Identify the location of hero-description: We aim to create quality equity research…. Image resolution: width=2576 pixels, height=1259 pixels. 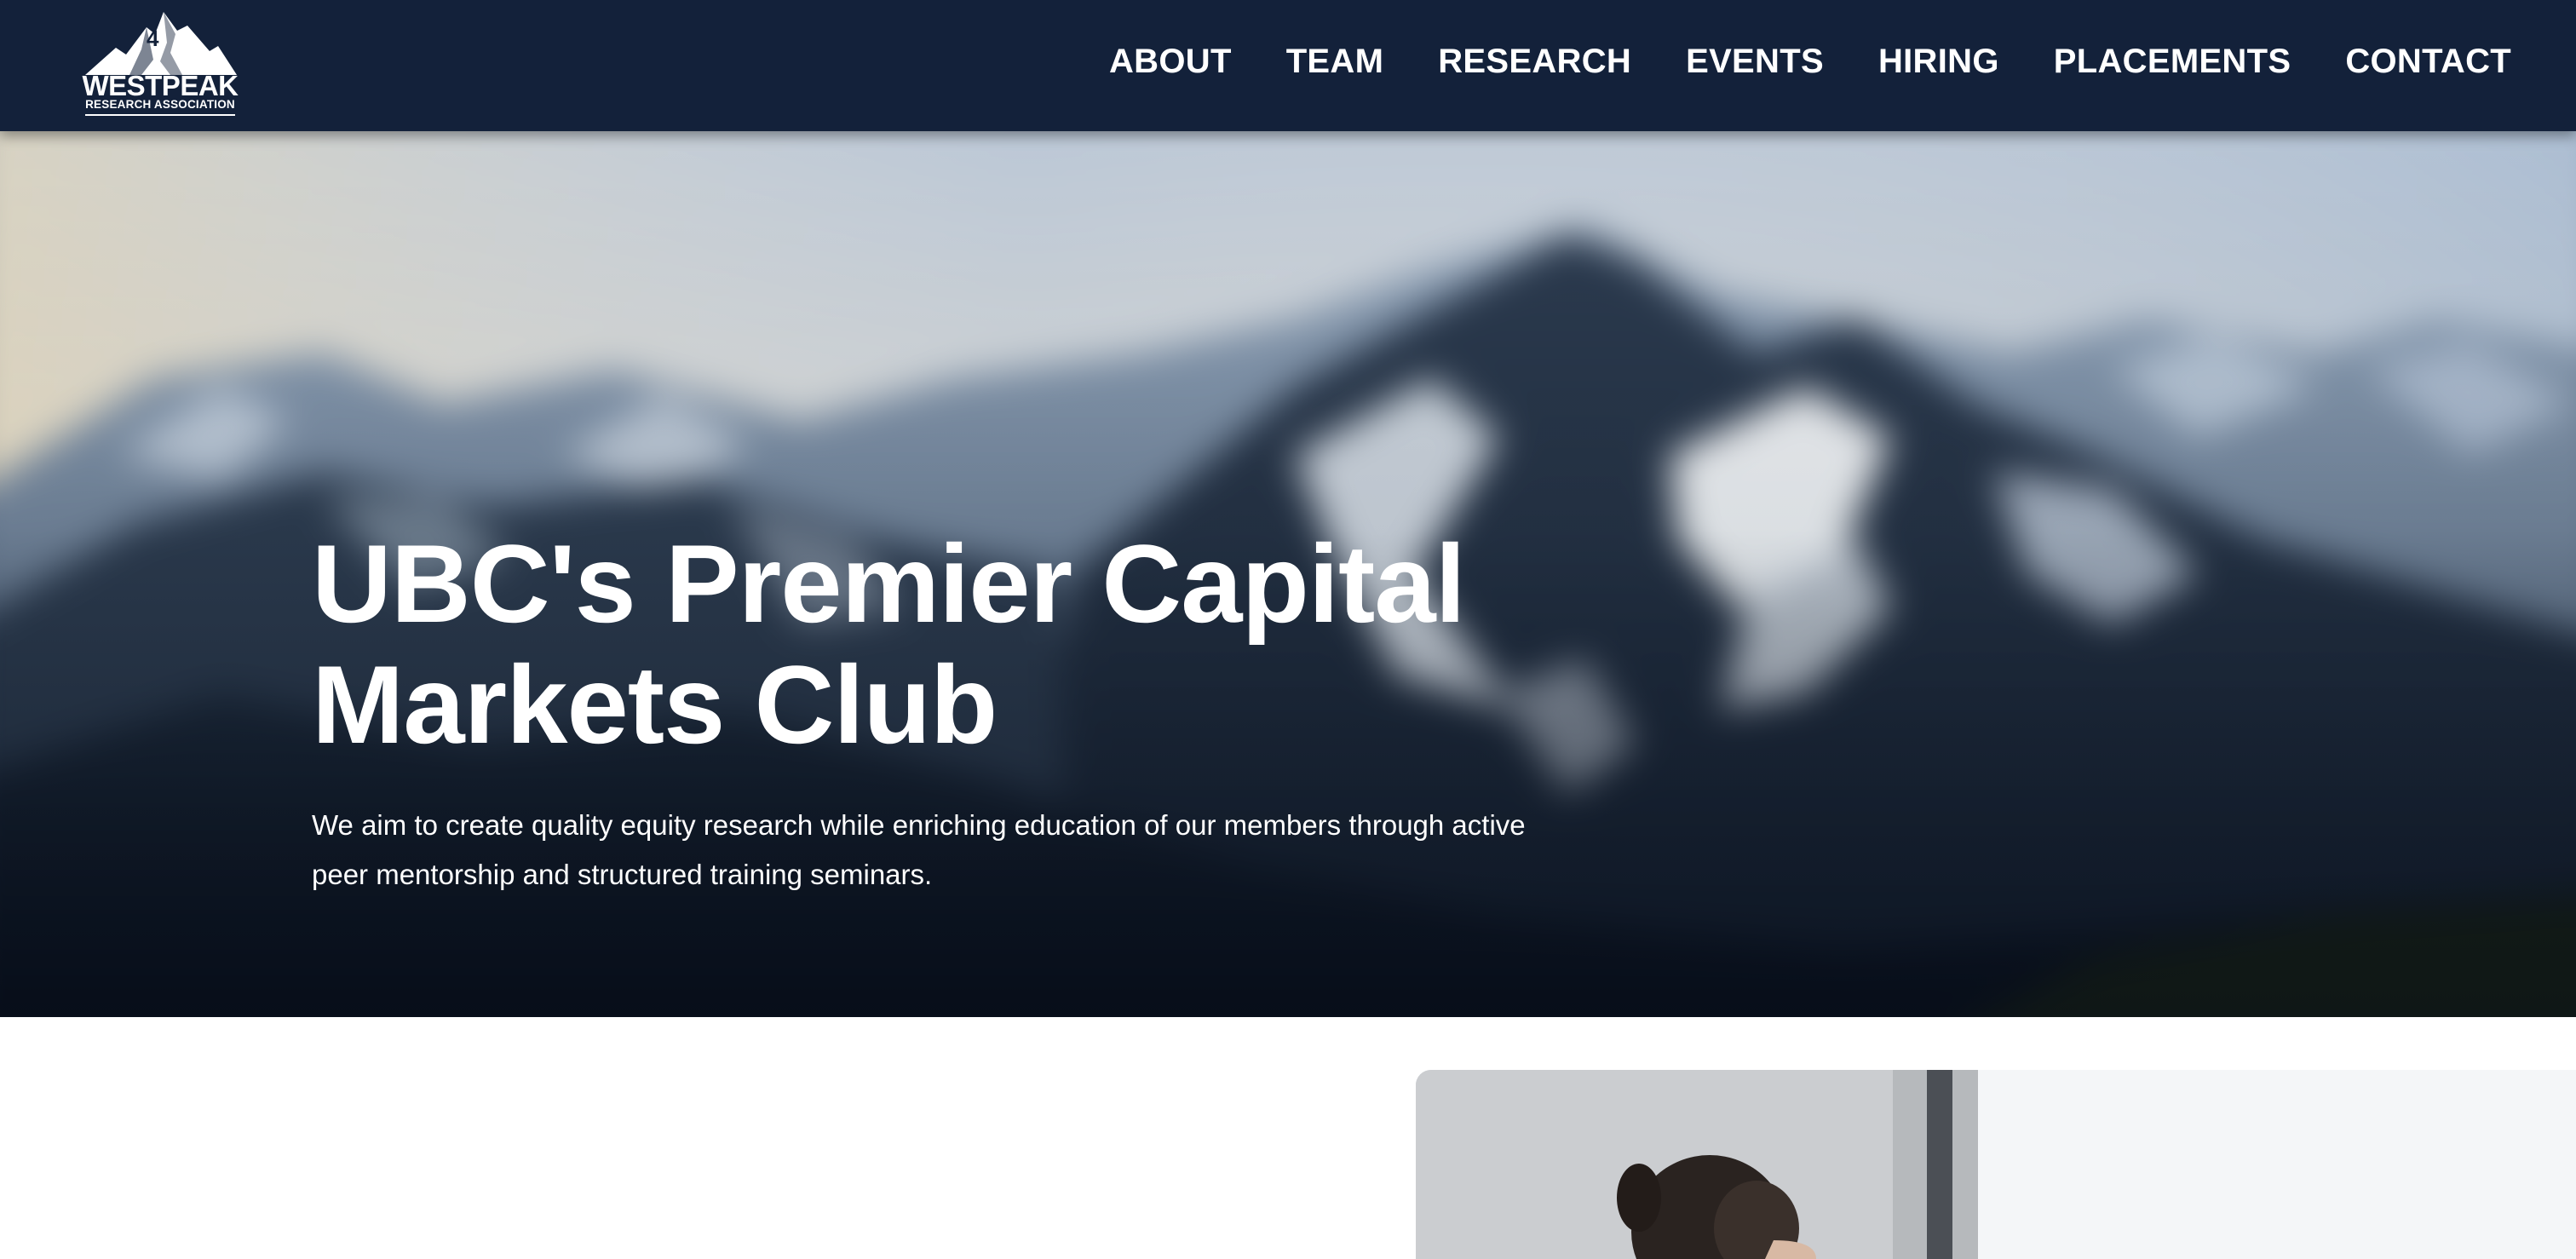
(919, 849).